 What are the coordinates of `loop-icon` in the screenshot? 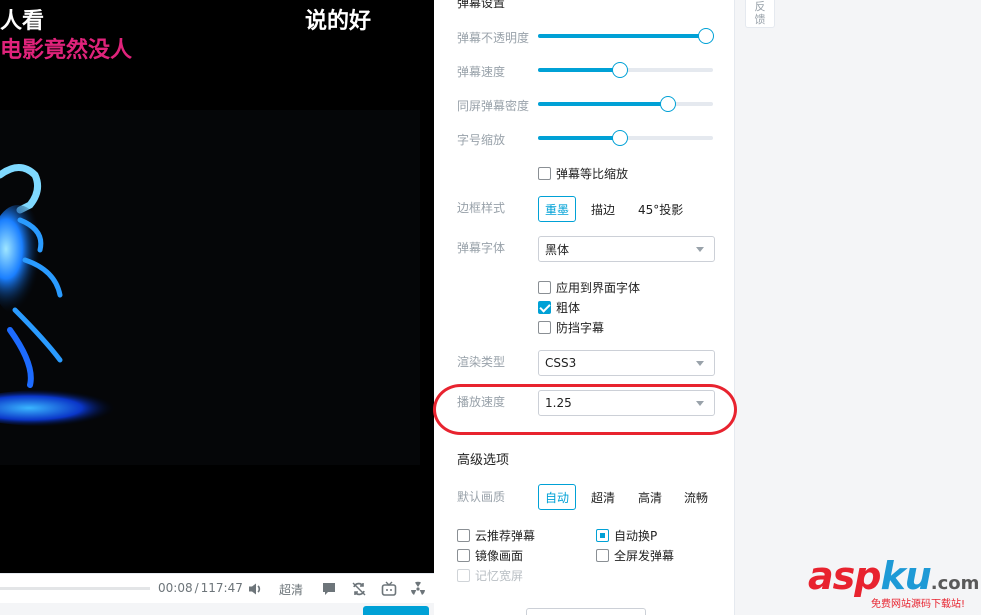 It's located at (359, 589).